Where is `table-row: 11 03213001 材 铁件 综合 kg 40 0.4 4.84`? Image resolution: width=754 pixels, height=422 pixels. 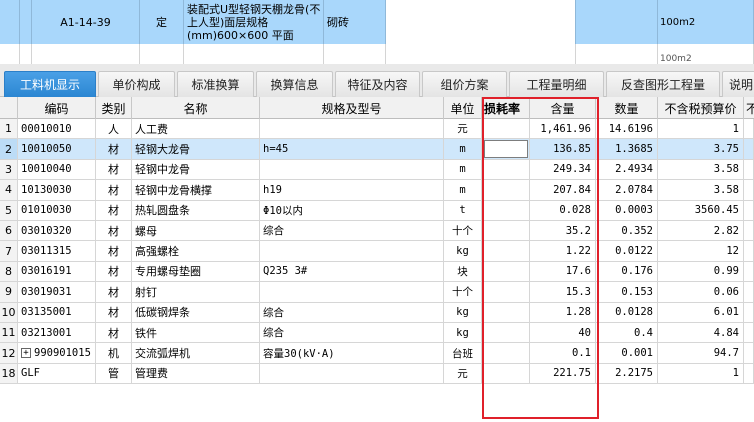 table-row: 11 03213001 材 铁件 综合 kg 40 0.4 4.84 is located at coordinates (377, 333).